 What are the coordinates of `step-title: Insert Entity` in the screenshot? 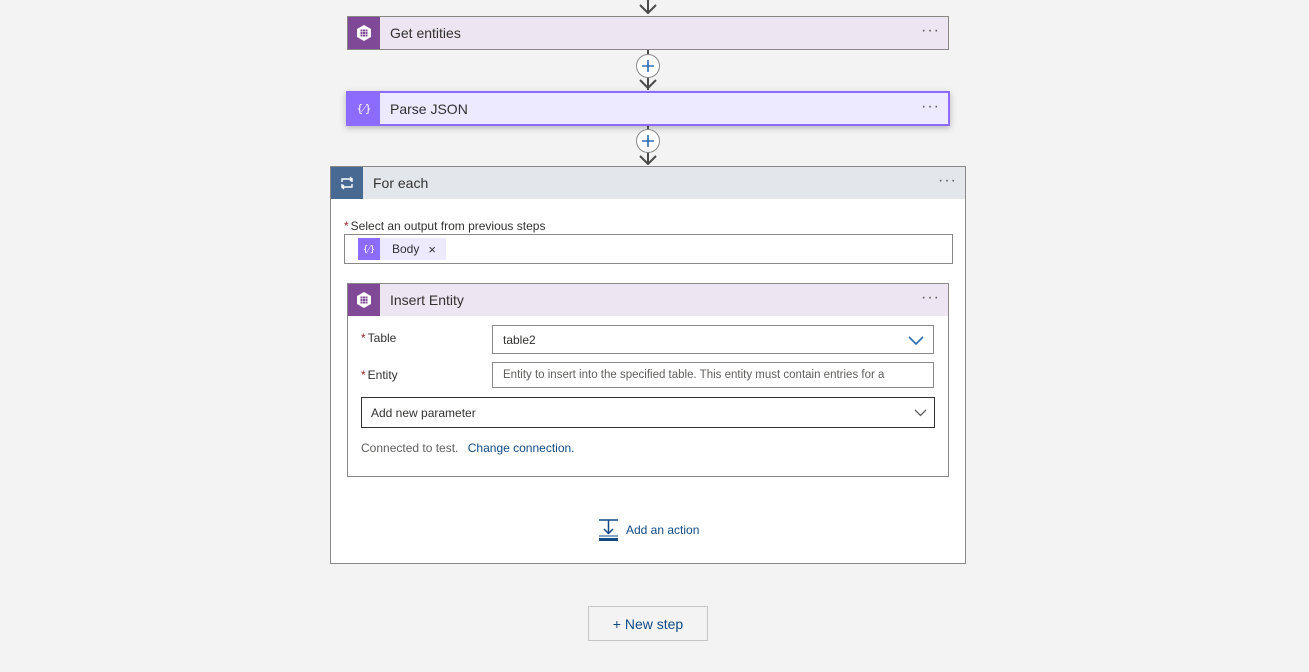 It's located at (427, 300).